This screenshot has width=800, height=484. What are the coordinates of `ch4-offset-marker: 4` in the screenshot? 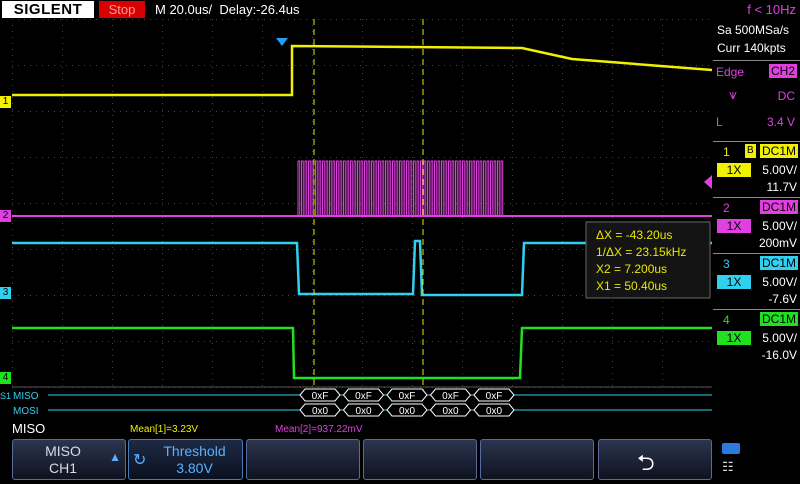 It's located at (5, 378).